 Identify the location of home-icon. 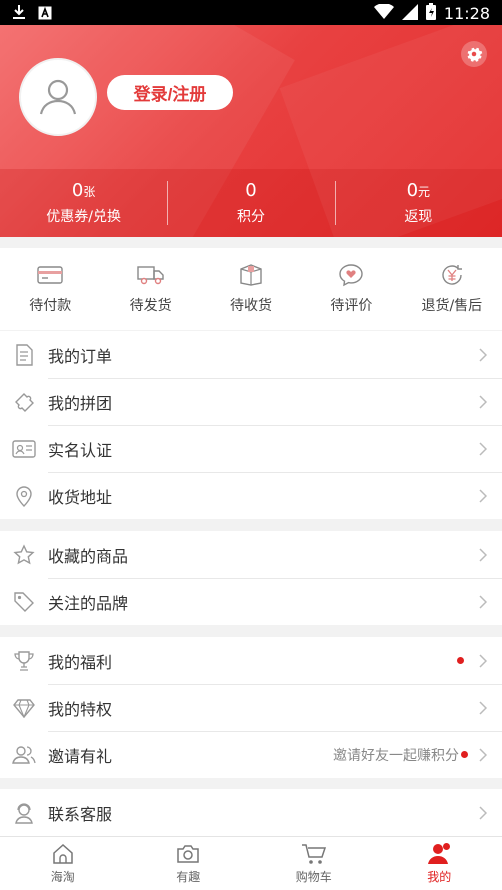
(63, 854).